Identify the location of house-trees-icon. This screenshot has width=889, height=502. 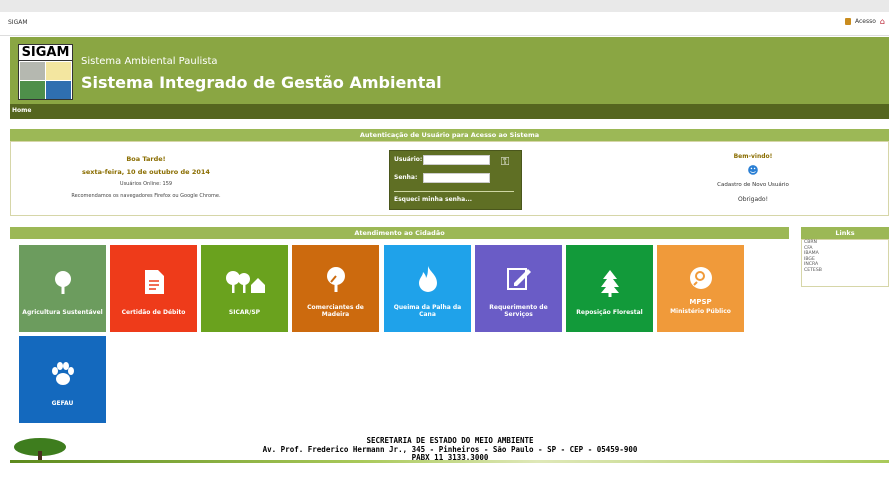
(244, 284).